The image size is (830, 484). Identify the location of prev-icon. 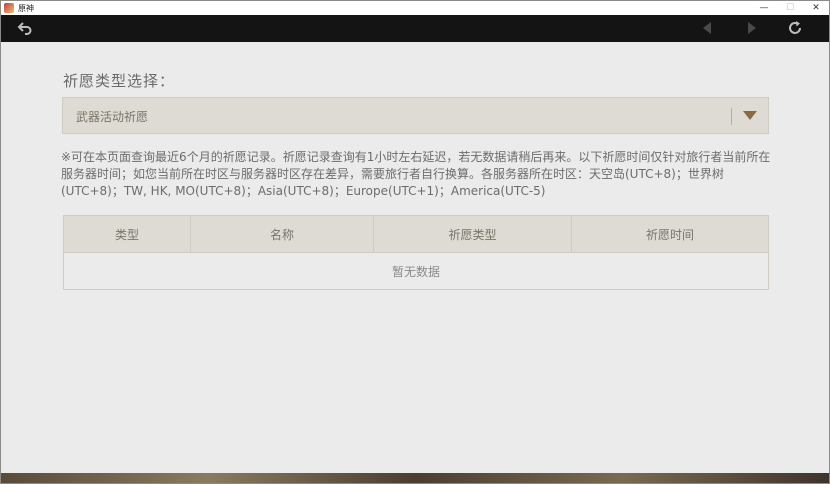
(708, 28).